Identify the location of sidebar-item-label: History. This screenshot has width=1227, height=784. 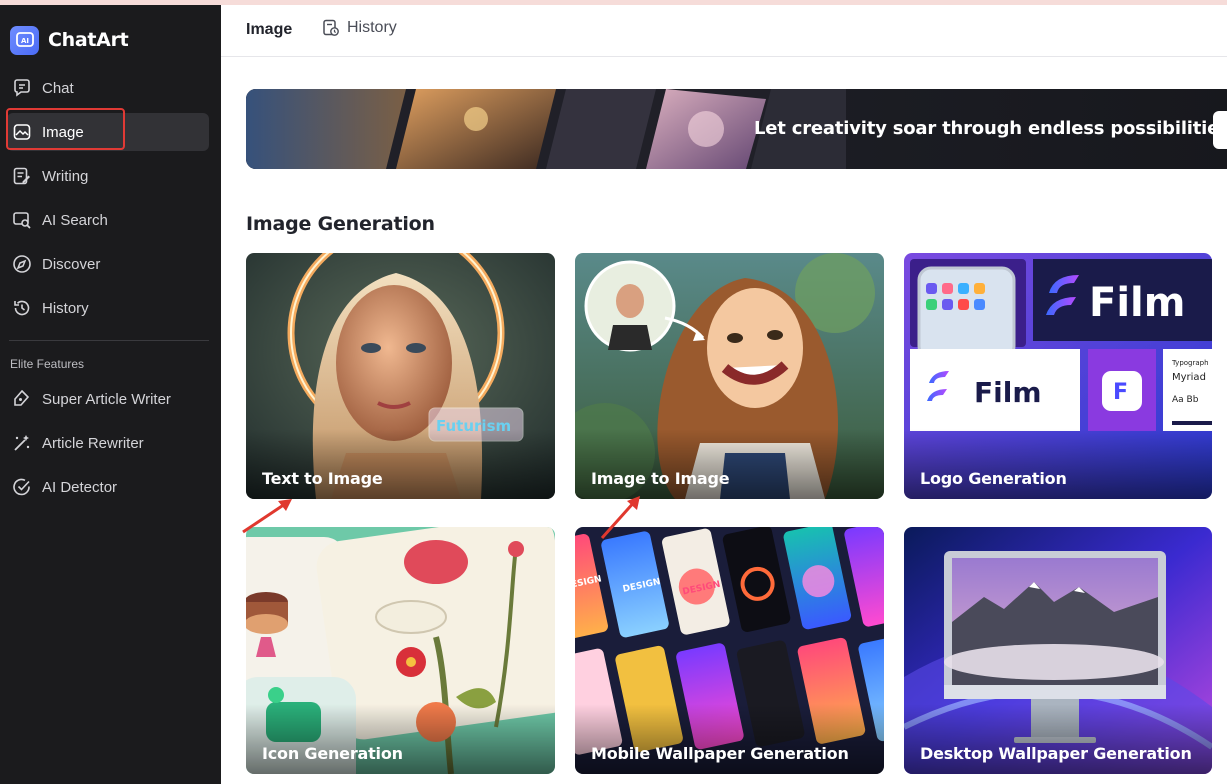
(65, 308).